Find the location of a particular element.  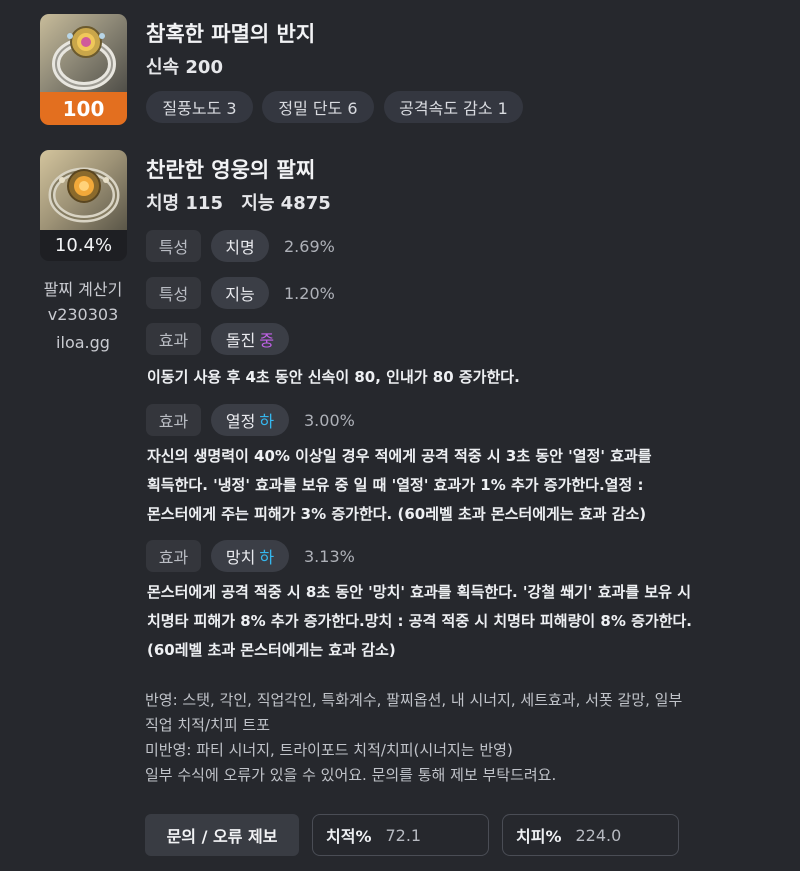

report-error-button: 문의 / 오류 제보 is located at coordinates (222, 835).